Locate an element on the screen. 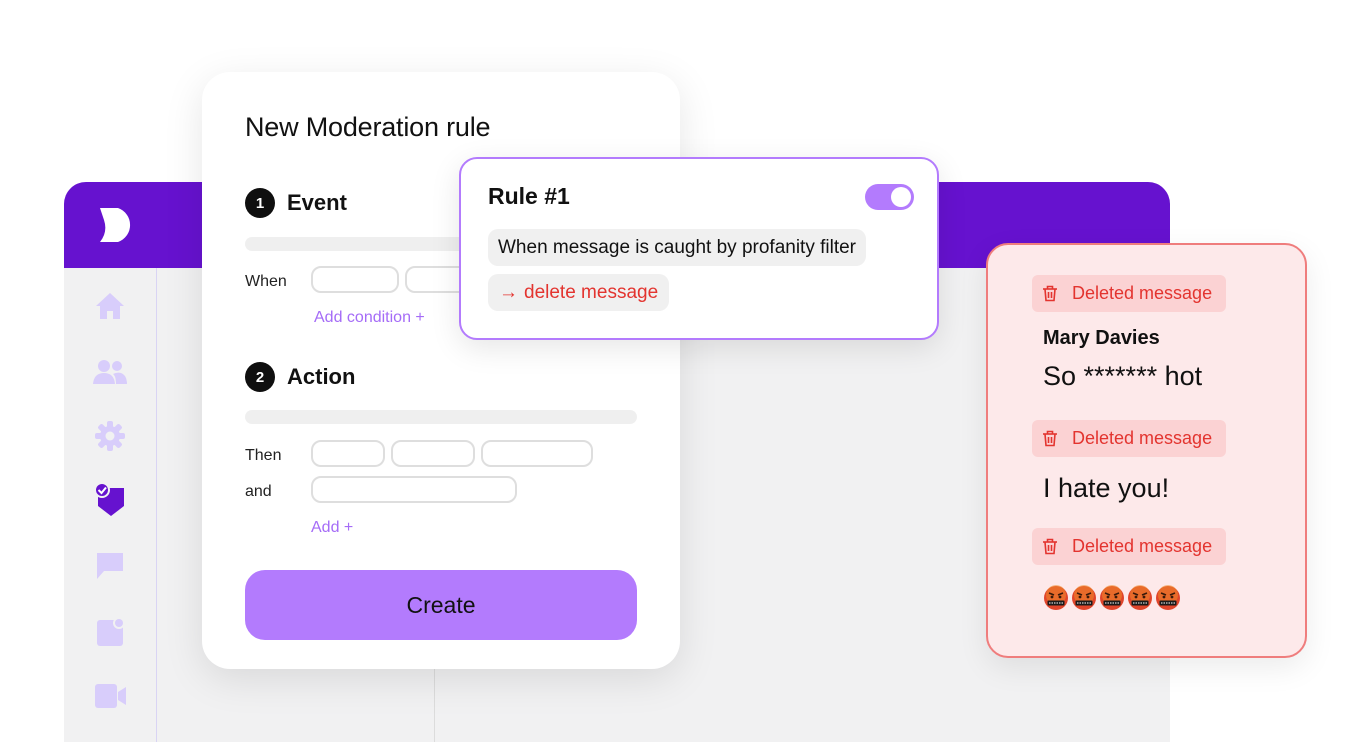  message-text: So ******* hot is located at coordinates (1123, 376).